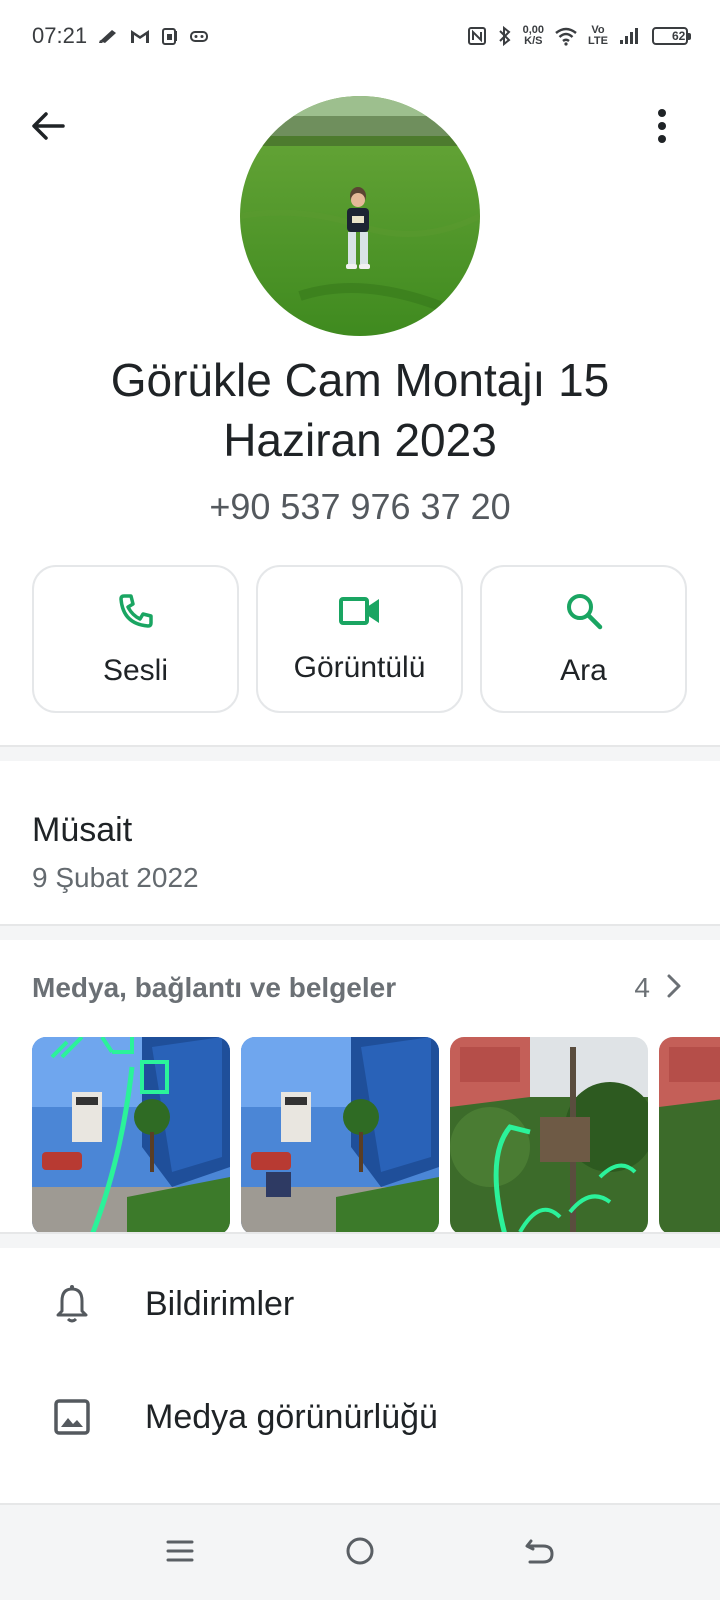  What do you see at coordinates (136, 613) in the screenshot?
I see `phone-icon` at bounding box center [136, 613].